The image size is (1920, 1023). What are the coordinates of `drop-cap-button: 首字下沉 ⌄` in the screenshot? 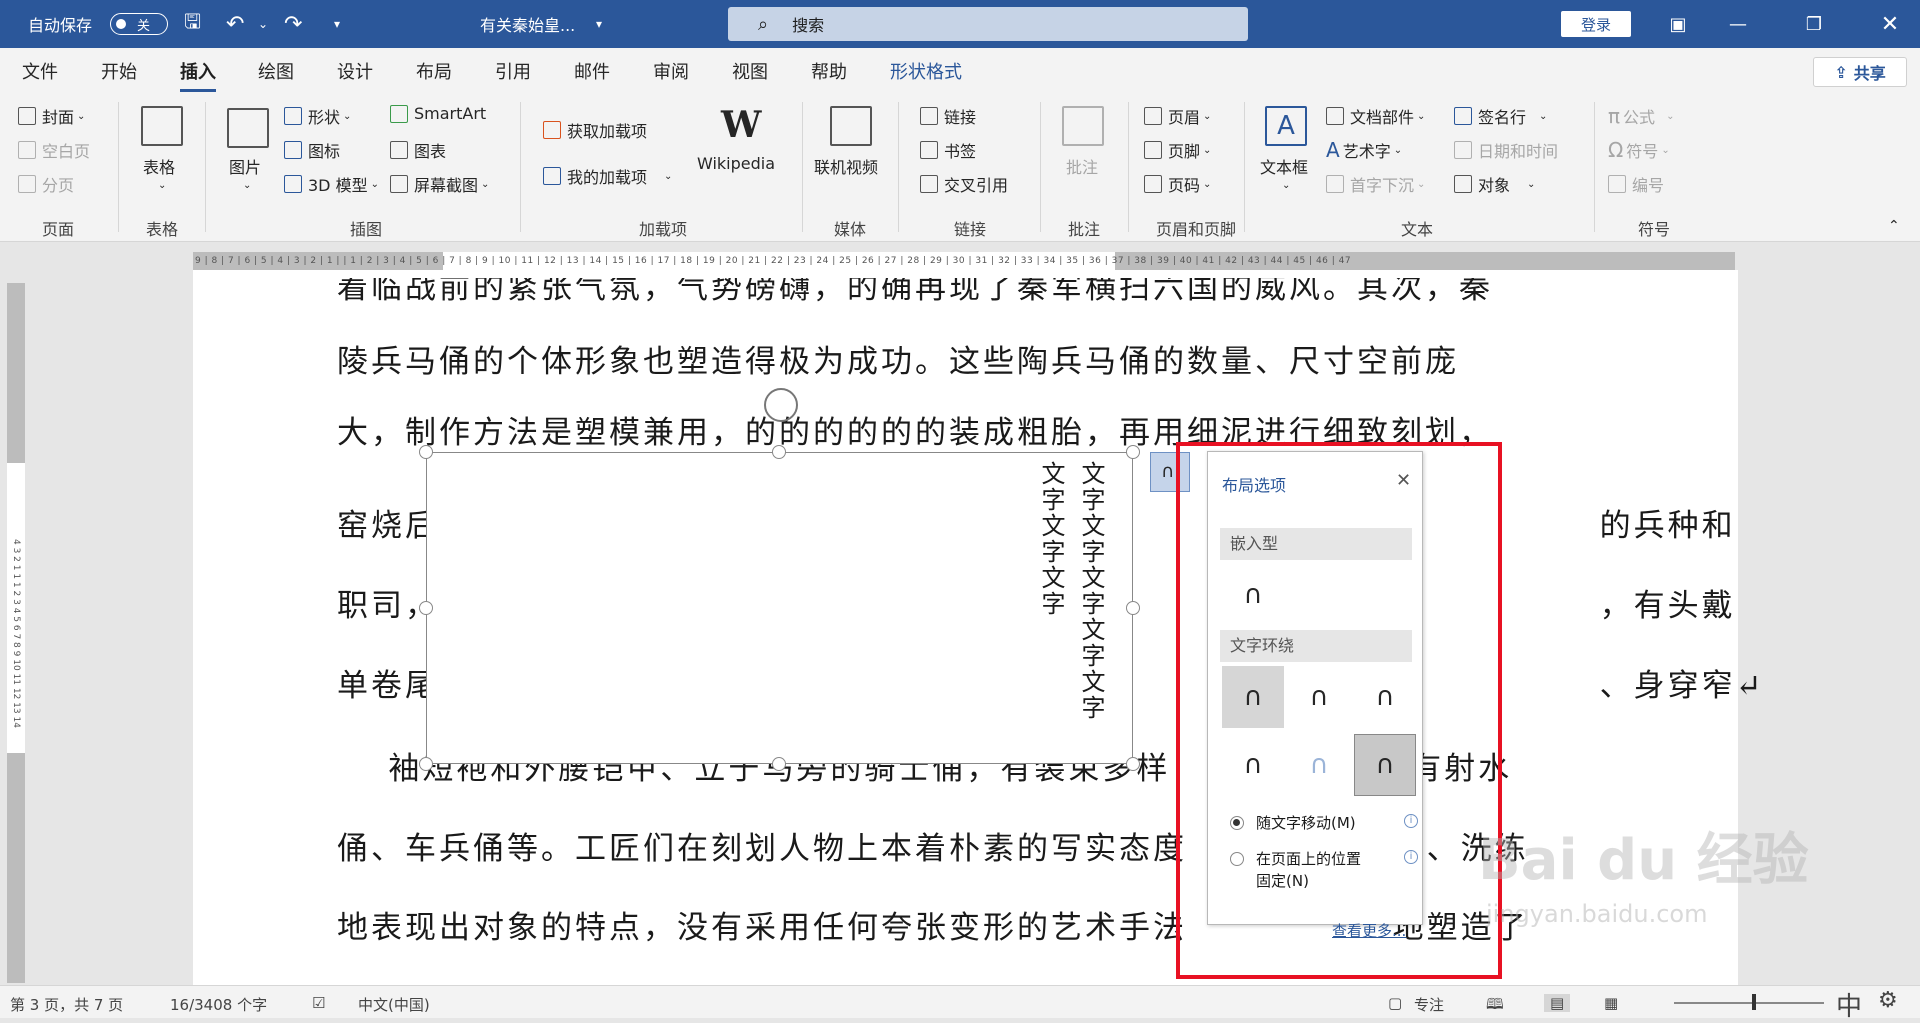 It's located at (1375, 184).